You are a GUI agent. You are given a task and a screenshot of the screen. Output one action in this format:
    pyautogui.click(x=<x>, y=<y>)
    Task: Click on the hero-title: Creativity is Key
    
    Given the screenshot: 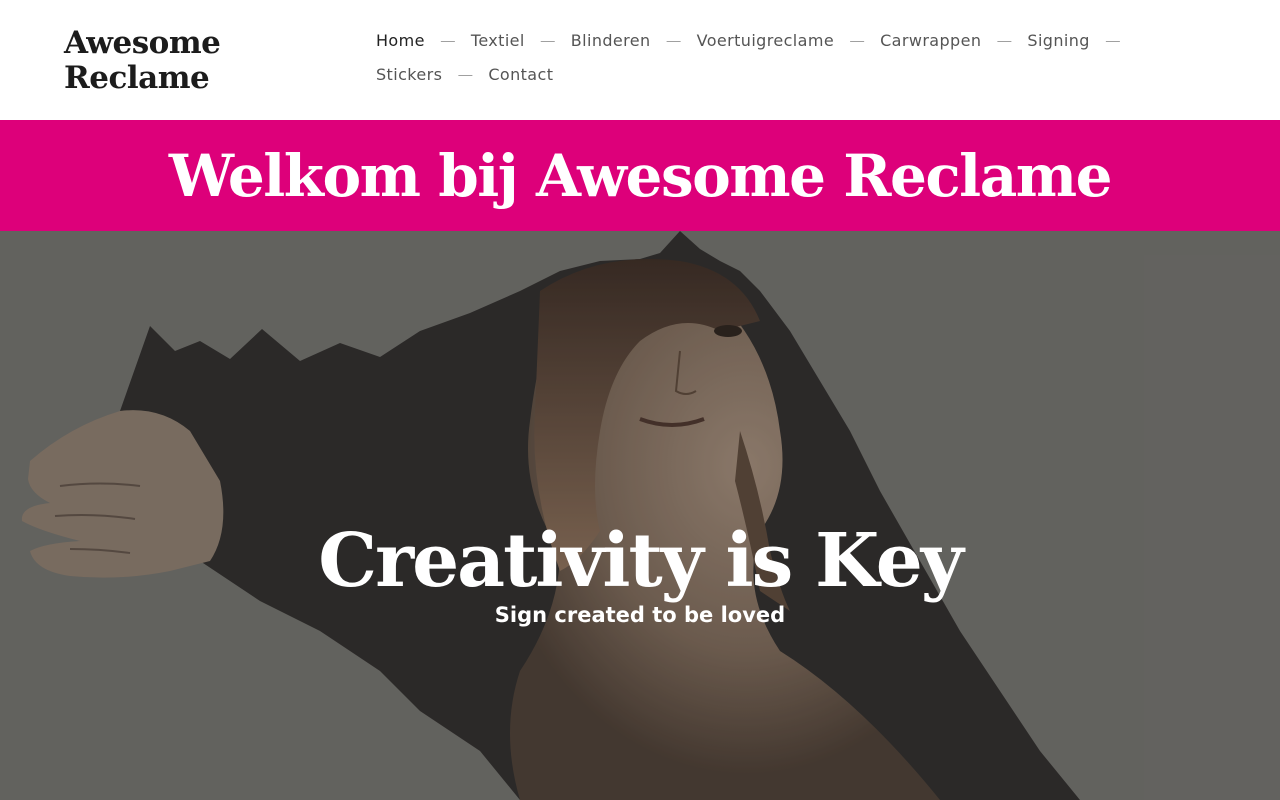 What is the action you would take?
    pyautogui.click(x=641, y=561)
    